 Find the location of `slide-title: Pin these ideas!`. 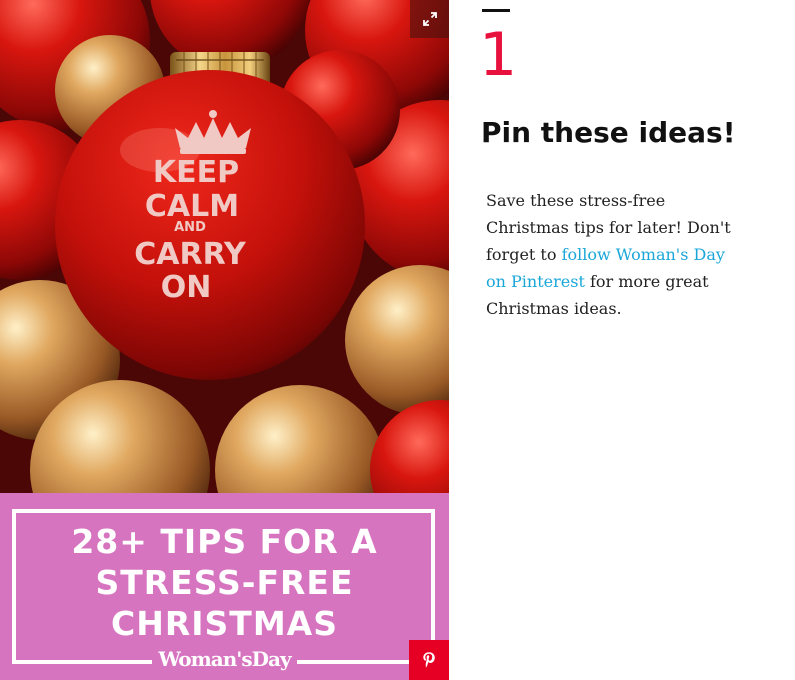

slide-title: Pin these ideas! is located at coordinates (608, 132).